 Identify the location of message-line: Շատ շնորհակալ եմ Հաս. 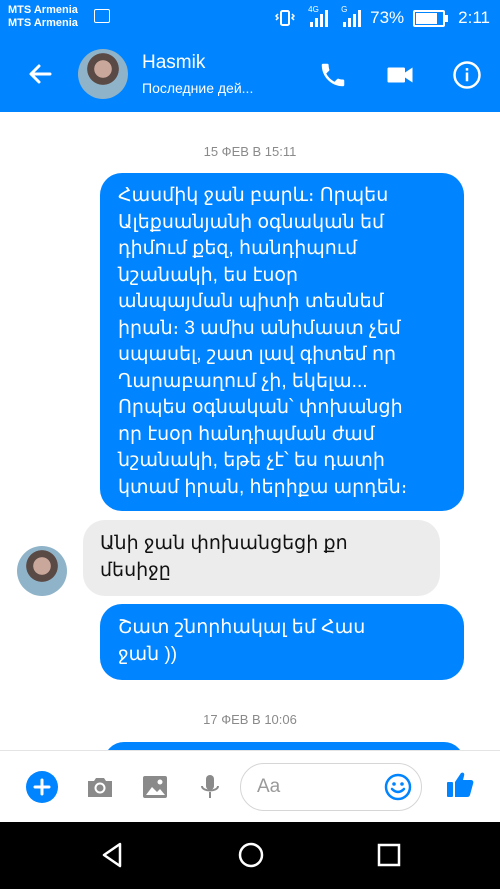
(242, 627).